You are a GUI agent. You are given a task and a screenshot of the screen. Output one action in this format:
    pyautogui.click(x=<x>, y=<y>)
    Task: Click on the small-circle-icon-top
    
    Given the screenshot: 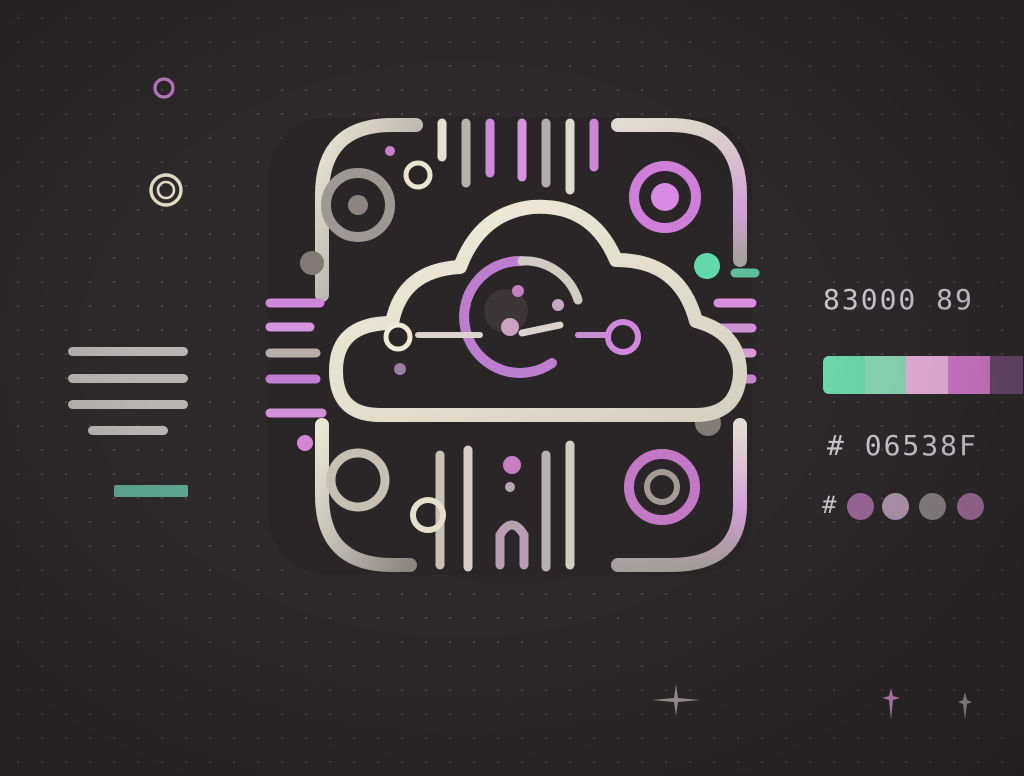 What is the action you would take?
    pyautogui.click(x=164, y=88)
    